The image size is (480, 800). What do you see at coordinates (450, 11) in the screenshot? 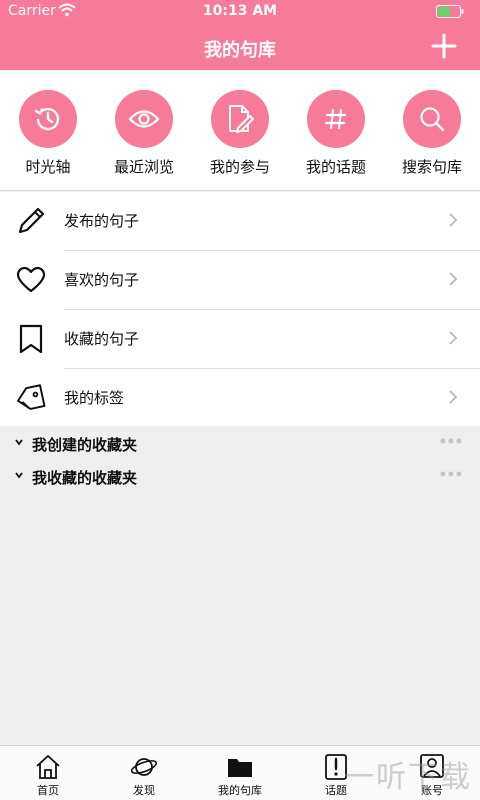
I see `battery-icon` at bounding box center [450, 11].